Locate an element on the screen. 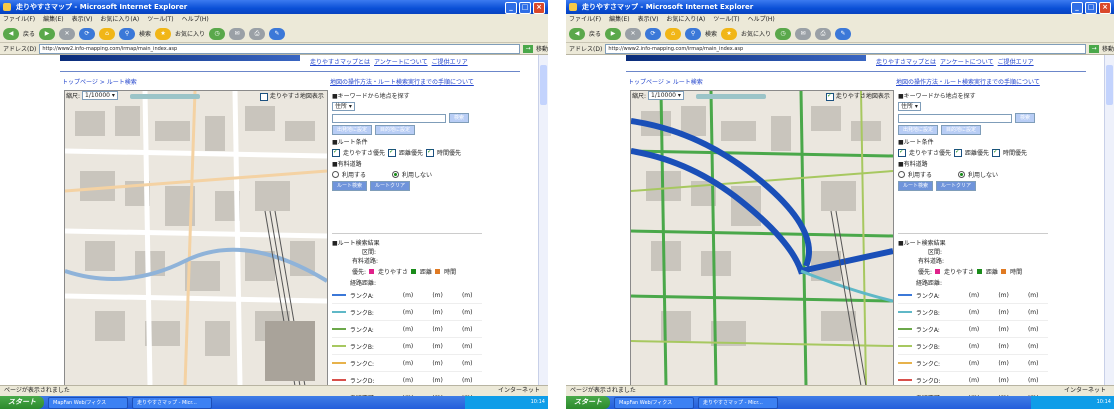  vertical-scrollbar is located at coordinates (1109, 220).